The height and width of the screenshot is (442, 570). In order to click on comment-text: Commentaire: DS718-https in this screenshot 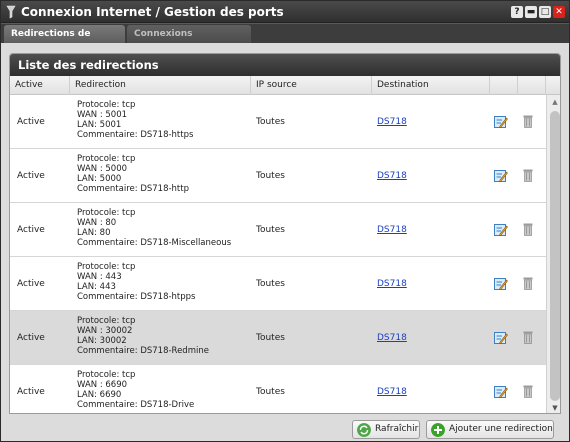, I will do `click(135, 135)`.